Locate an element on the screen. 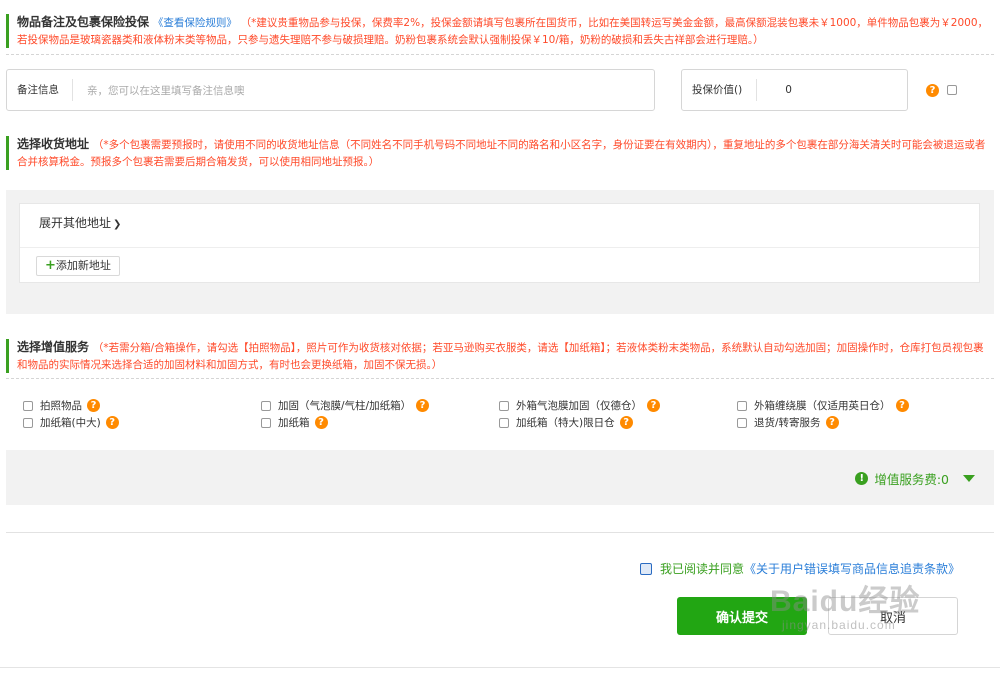 The image size is (1000, 673). remark-input: 亲，您可以在这里填写备注信息噢 is located at coordinates (159, 90).